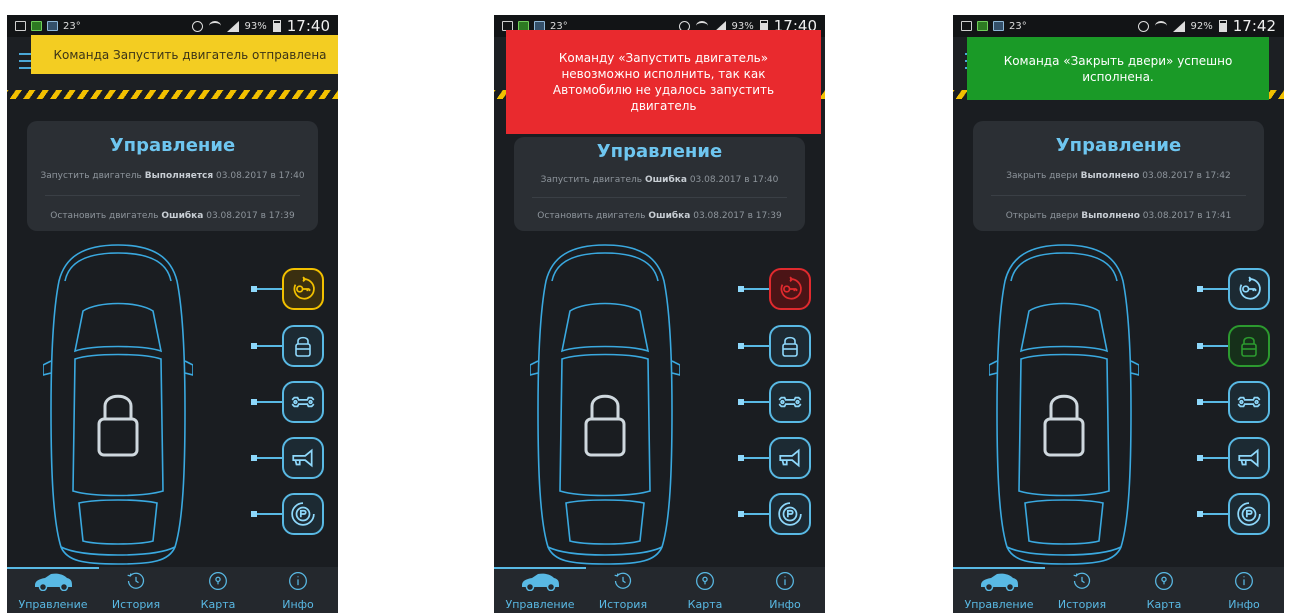 This screenshot has height=613, width=1289. Describe the element at coordinates (172, 26) in the screenshot. I see `status-bar: 23° 93% 17:40` at that location.